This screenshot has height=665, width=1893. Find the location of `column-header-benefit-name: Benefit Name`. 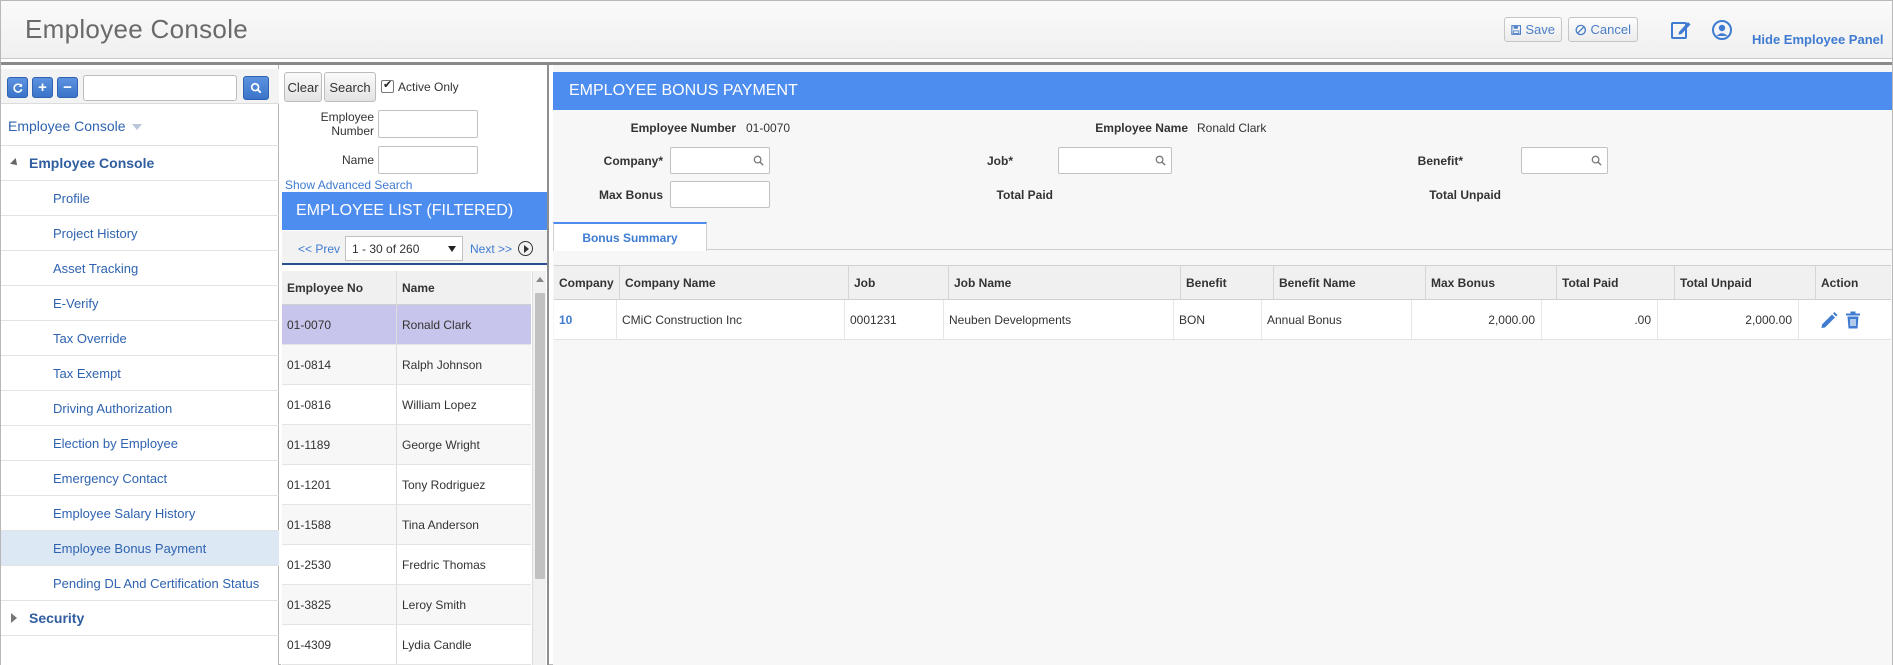

column-header-benefit-name: Benefit Name is located at coordinates (1350, 282).